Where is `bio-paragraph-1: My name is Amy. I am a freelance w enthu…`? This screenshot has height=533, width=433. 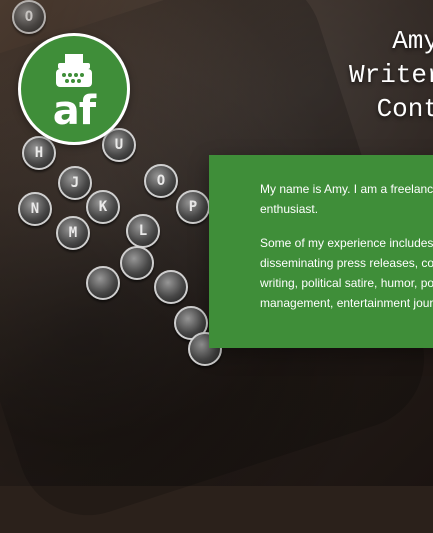
bio-paragraph-1: My name is Amy. I am a freelance w enthu… is located at coordinates (346, 199).